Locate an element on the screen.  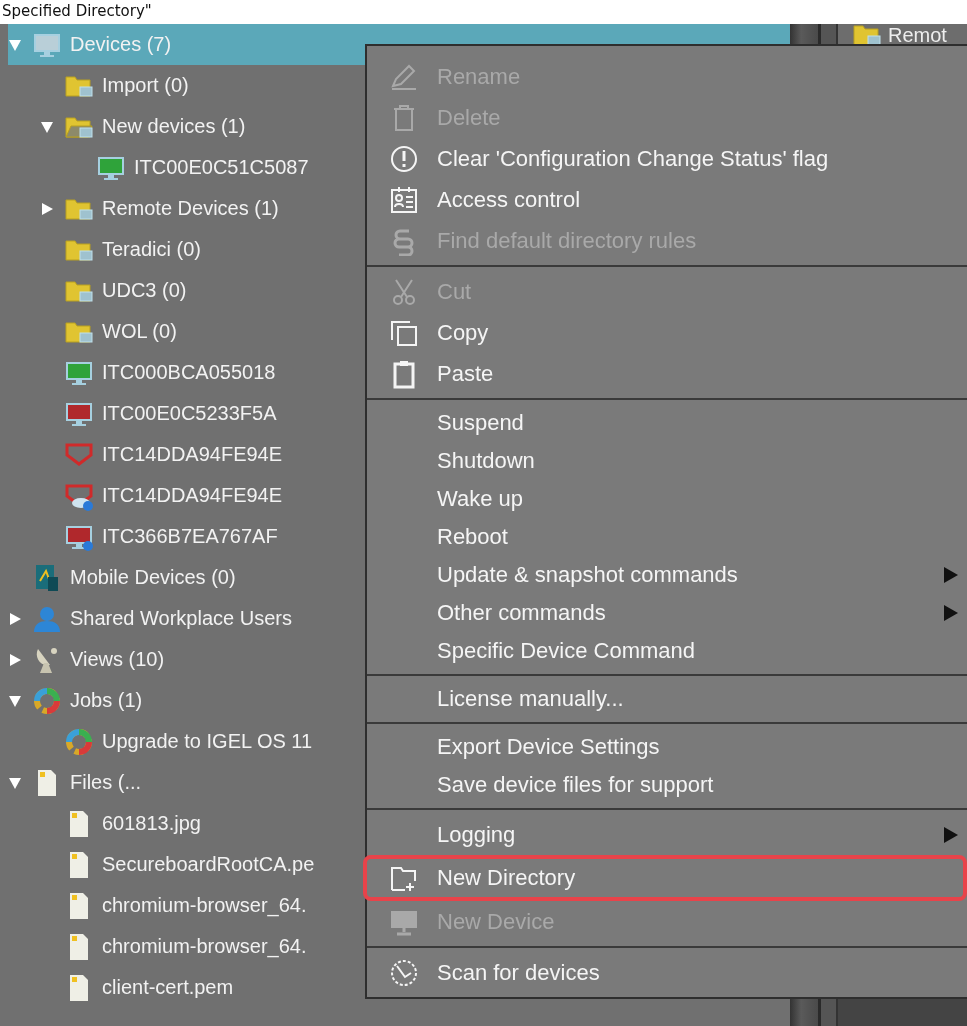
tree-item-label: Views (10) is located at coordinates (117, 659).